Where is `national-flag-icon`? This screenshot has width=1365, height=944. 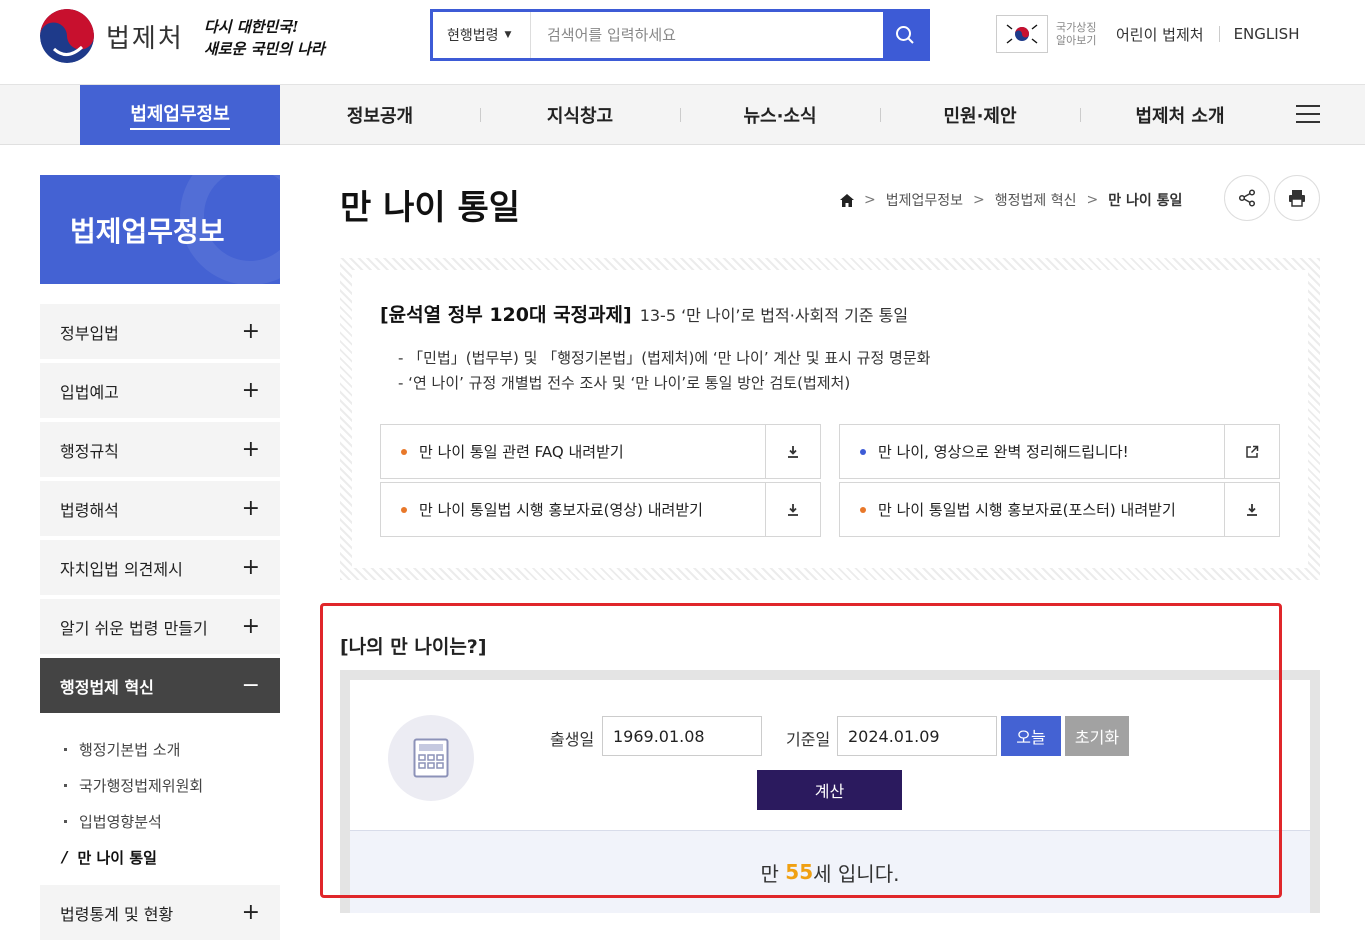 national-flag-icon is located at coordinates (1022, 34).